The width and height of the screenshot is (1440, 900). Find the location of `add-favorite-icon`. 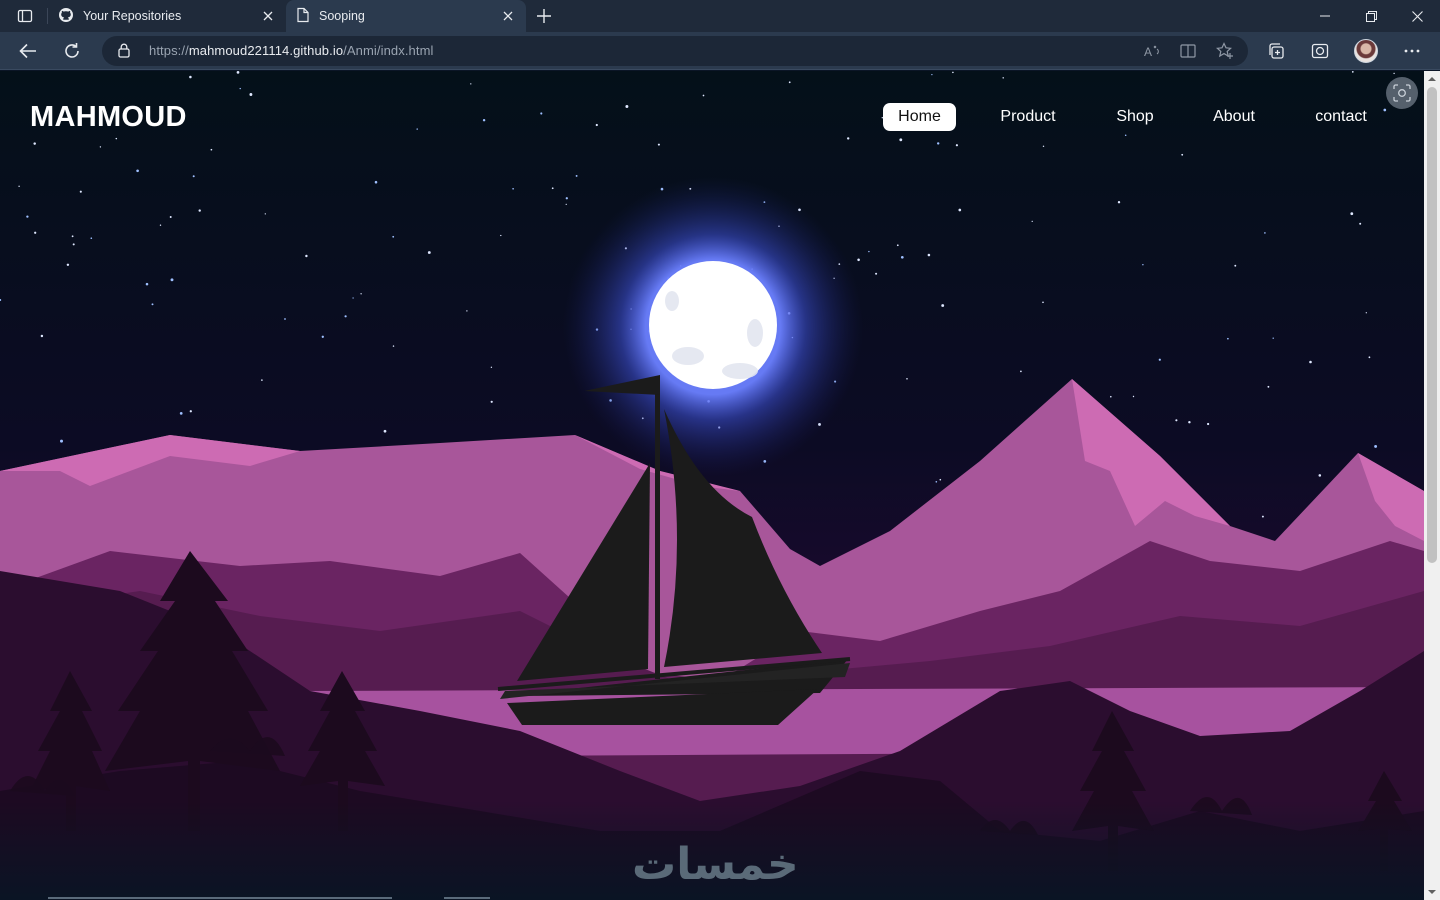

add-favorite-icon is located at coordinates (1225, 51).